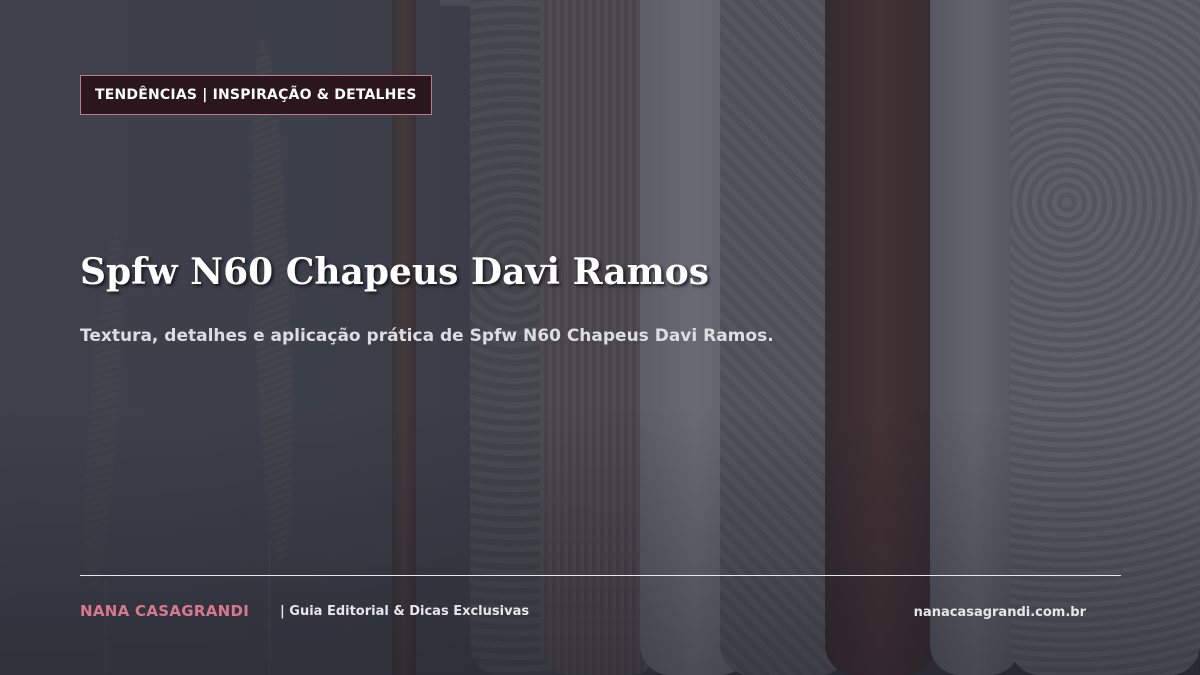 Image resolution: width=1200 pixels, height=675 pixels. Describe the element at coordinates (395, 272) in the screenshot. I see `page-title: Spfw N60 Chapeus Davi Ramos` at that location.